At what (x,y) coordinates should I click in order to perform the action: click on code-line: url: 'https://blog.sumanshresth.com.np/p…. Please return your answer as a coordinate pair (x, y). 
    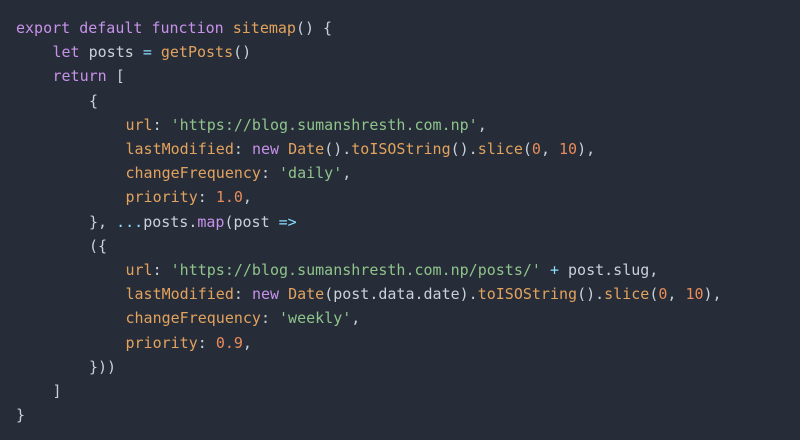
    Looking at the image, I should click on (392, 270).